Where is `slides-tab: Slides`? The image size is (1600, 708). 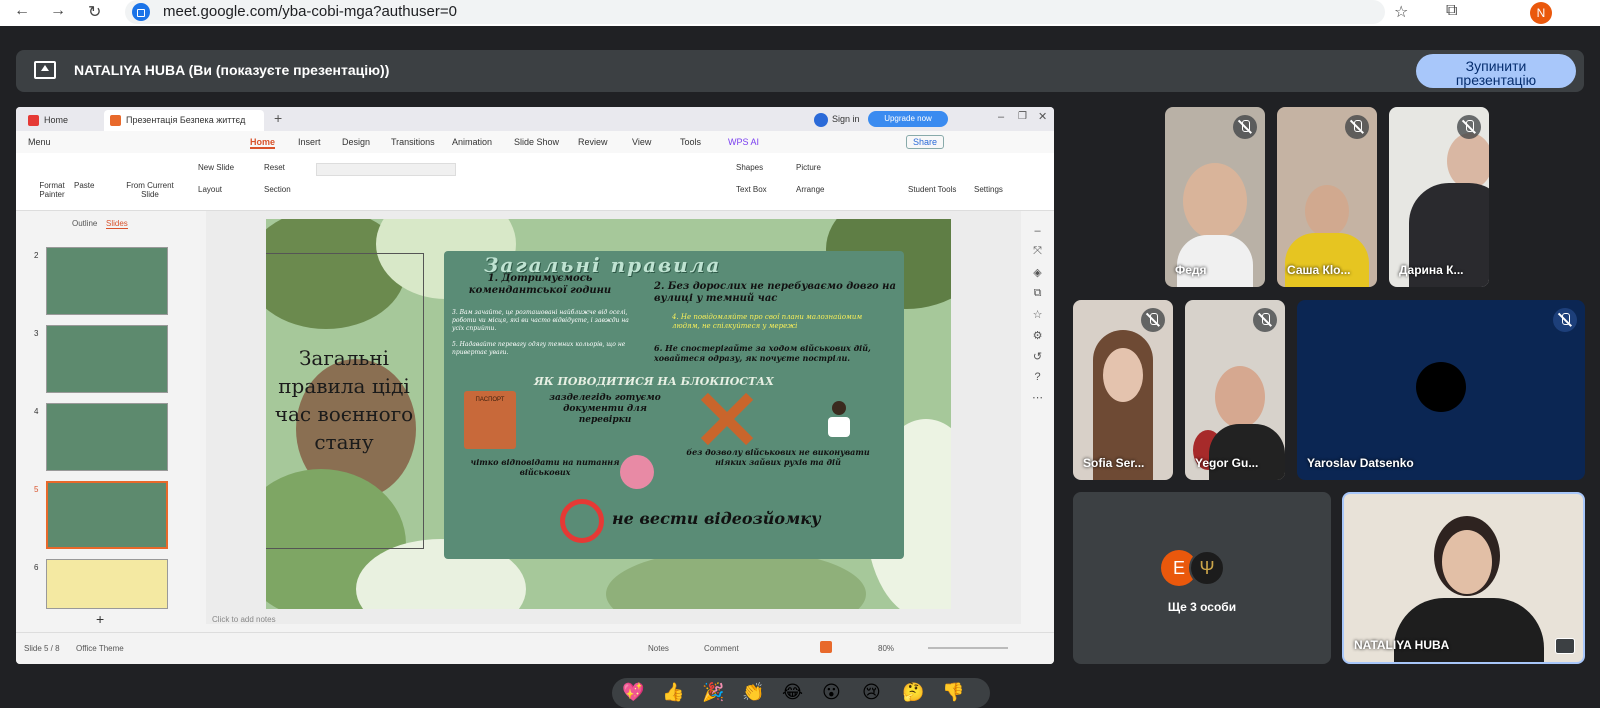
slides-tab: Slides is located at coordinates (117, 224).